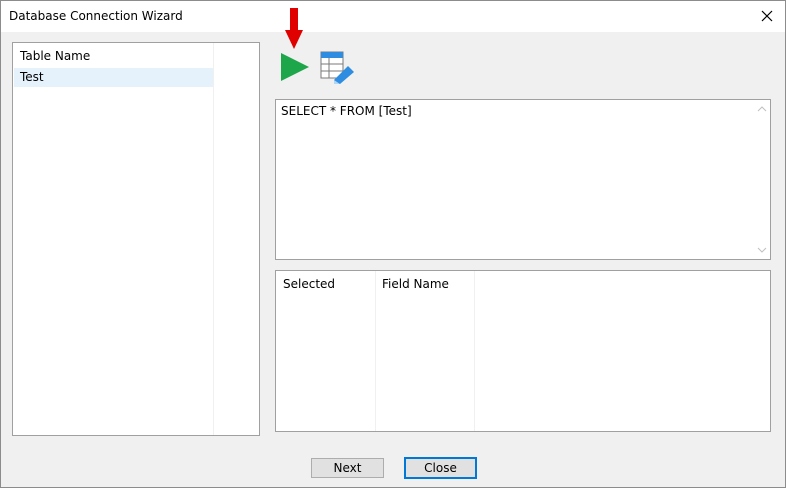 The image size is (786, 488). I want to click on table-design-icon, so click(337, 67).